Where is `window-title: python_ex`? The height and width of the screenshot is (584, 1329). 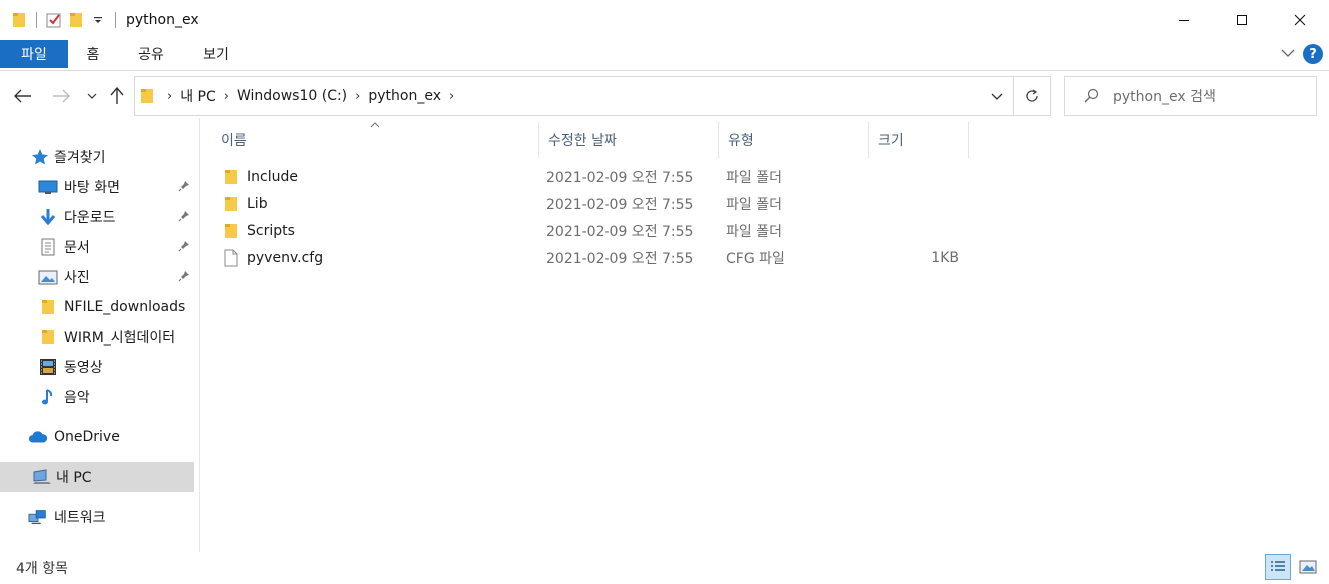
window-title: python_ex is located at coordinates (162, 20).